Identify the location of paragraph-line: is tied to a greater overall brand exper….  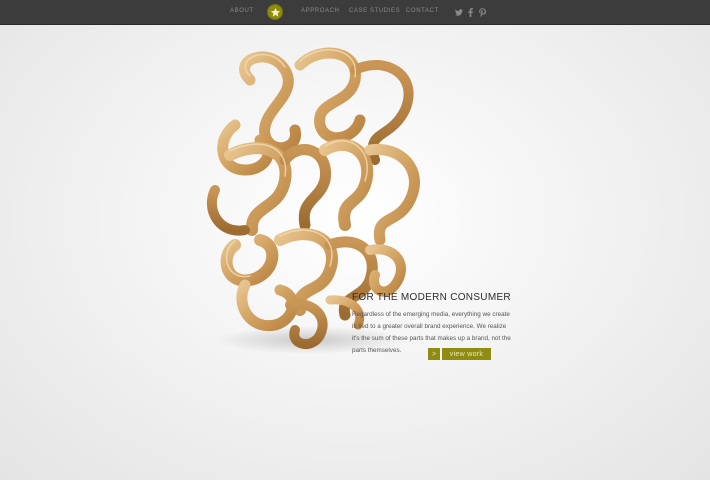
(429, 326).